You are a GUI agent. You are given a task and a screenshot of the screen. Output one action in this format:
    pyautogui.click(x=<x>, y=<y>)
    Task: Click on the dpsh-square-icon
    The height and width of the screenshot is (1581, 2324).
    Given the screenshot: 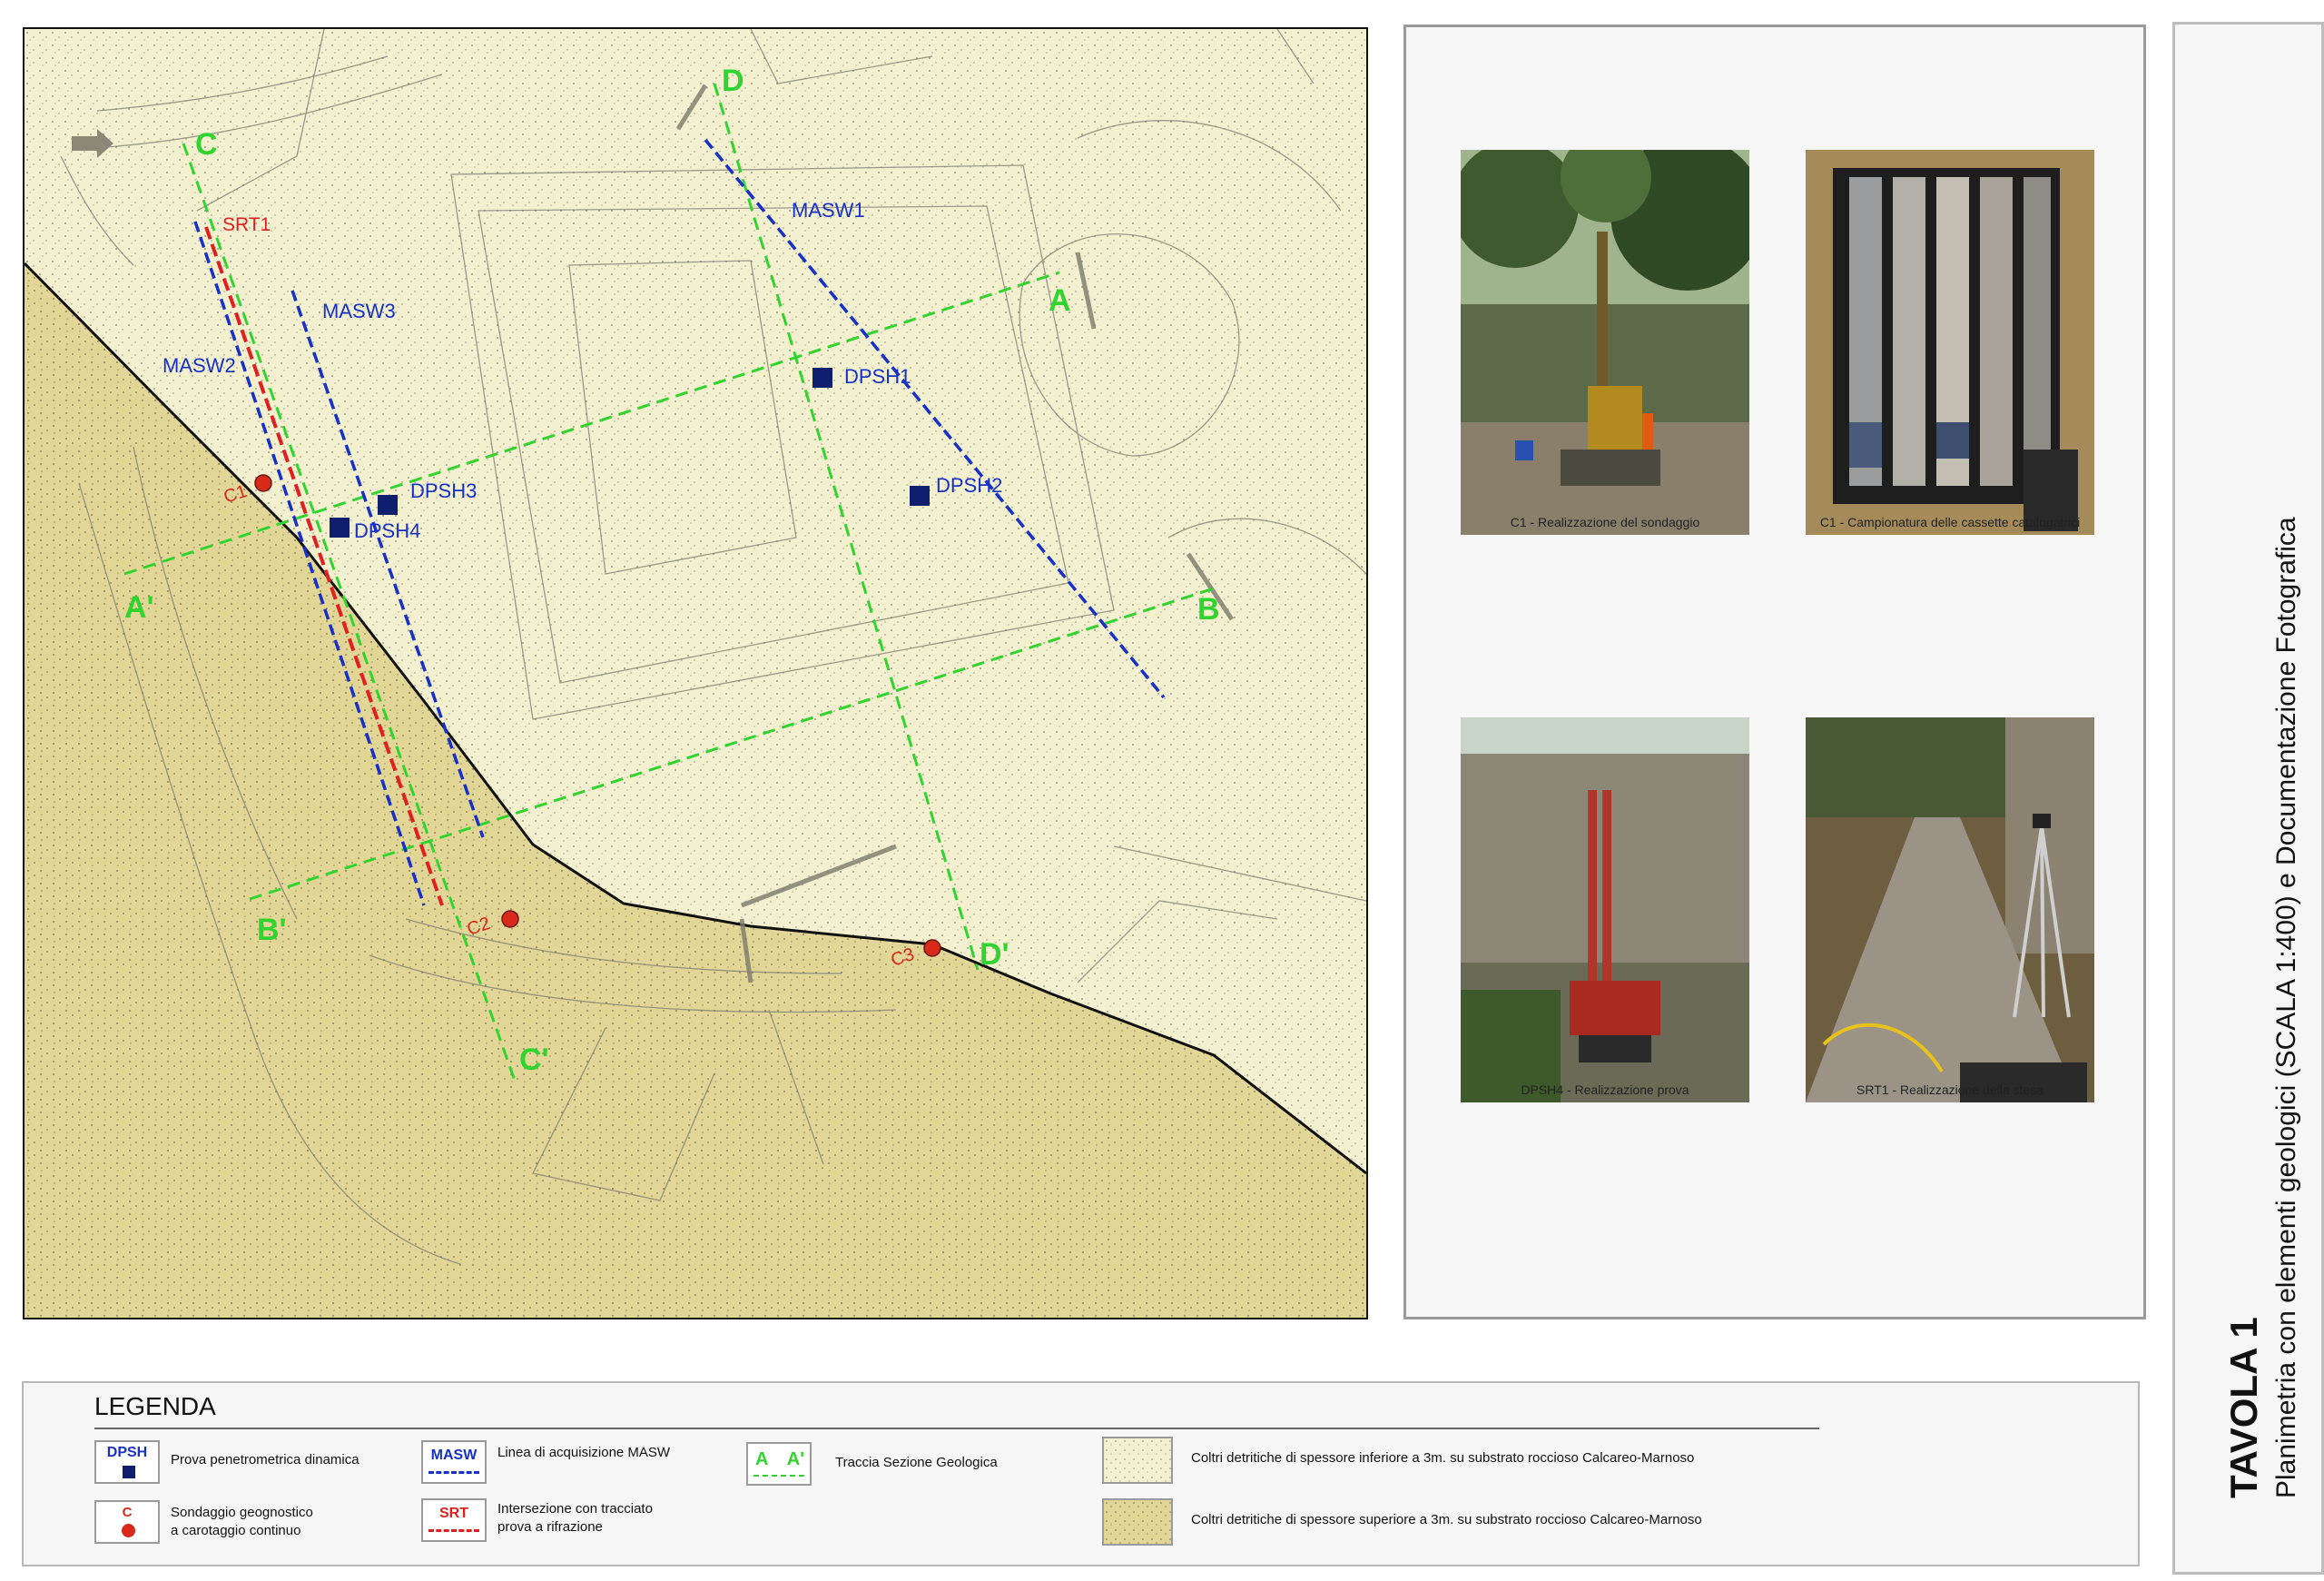 What is the action you would take?
    pyautogui.click(x=129, y=1472)
    